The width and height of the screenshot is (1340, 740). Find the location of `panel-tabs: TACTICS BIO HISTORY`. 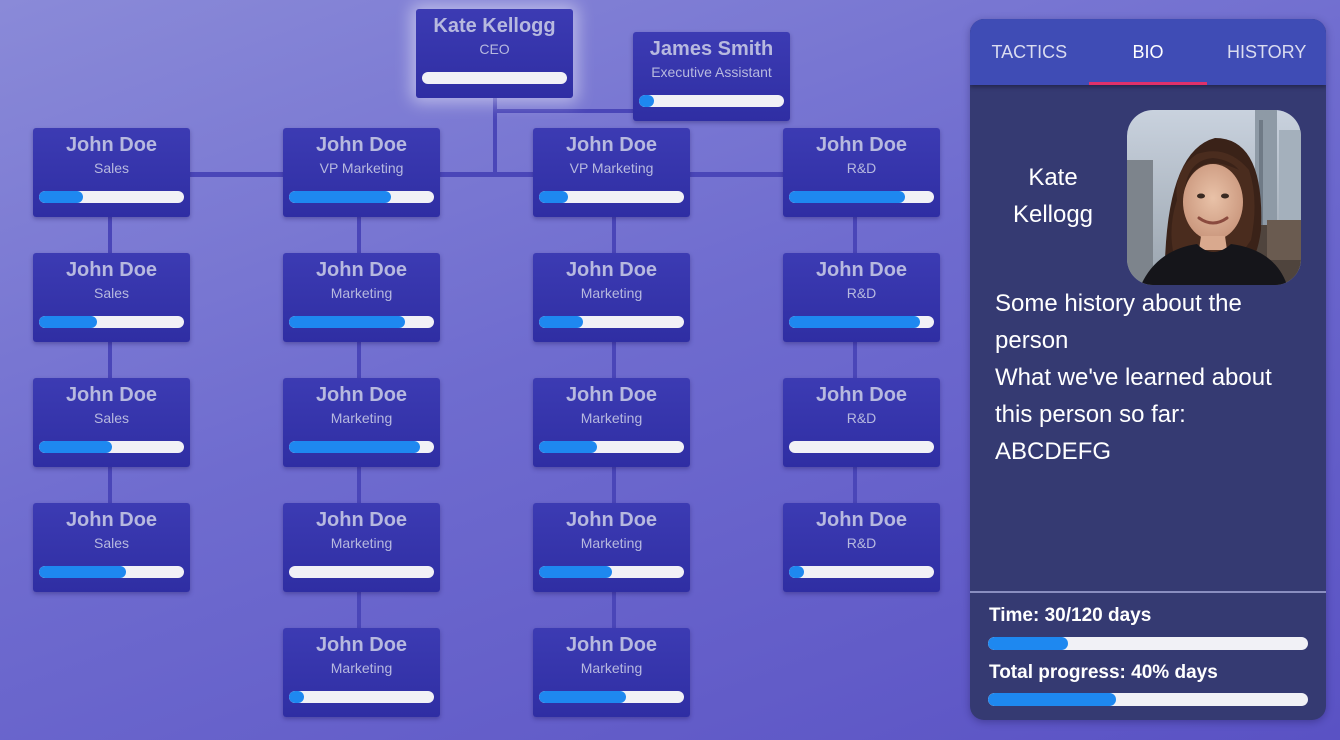

panel-tabs: TACTICS BIO HISTORY is located at coordinates (1148, 52).